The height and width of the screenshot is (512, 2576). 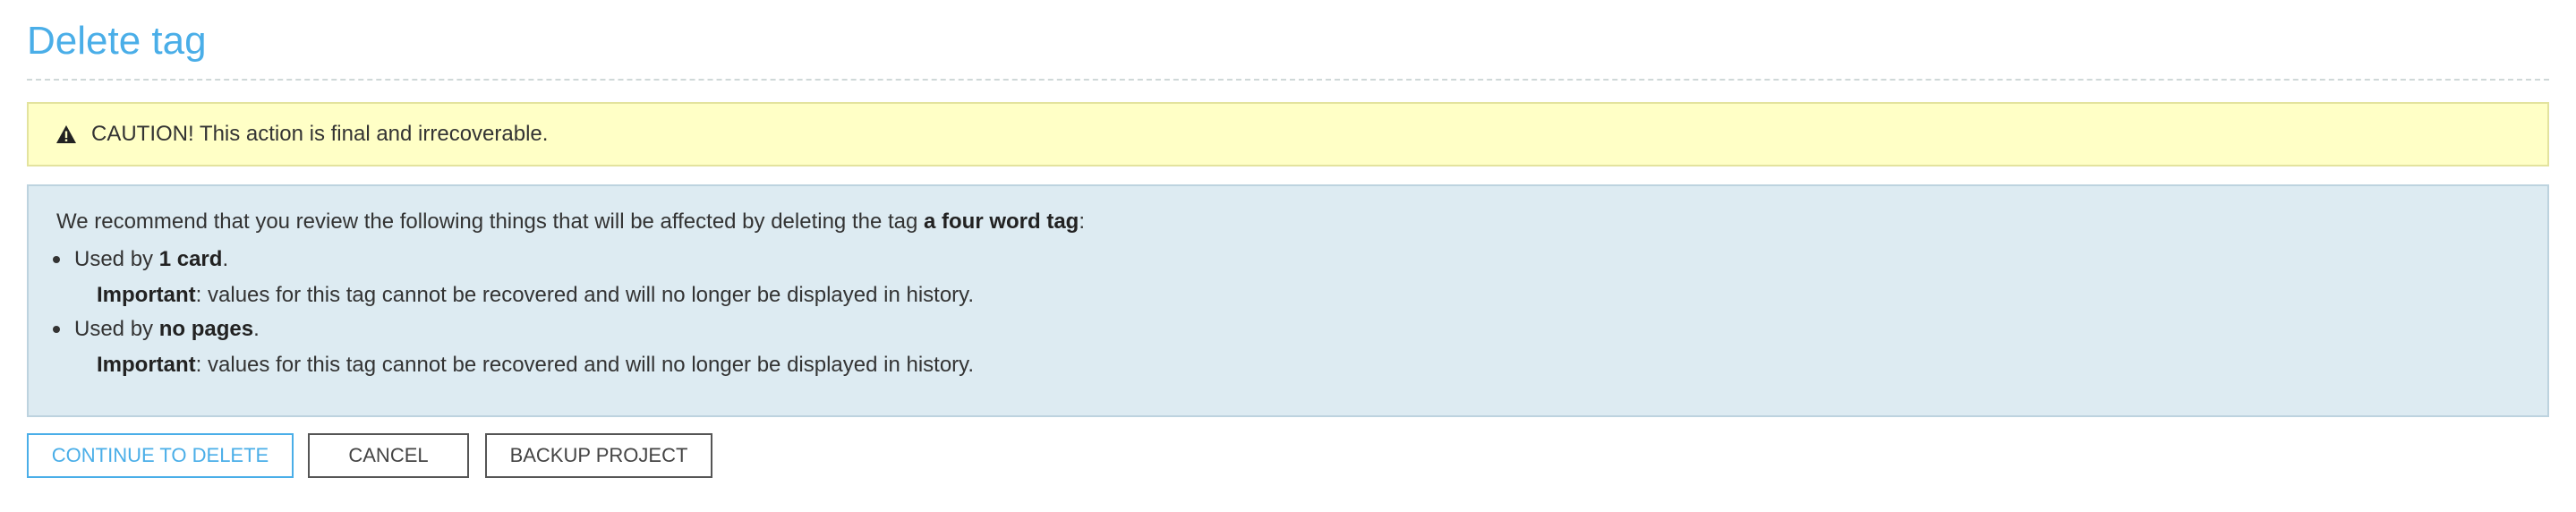 I want to click on tag-name: a four word tag, so click(x=1001, y=221).